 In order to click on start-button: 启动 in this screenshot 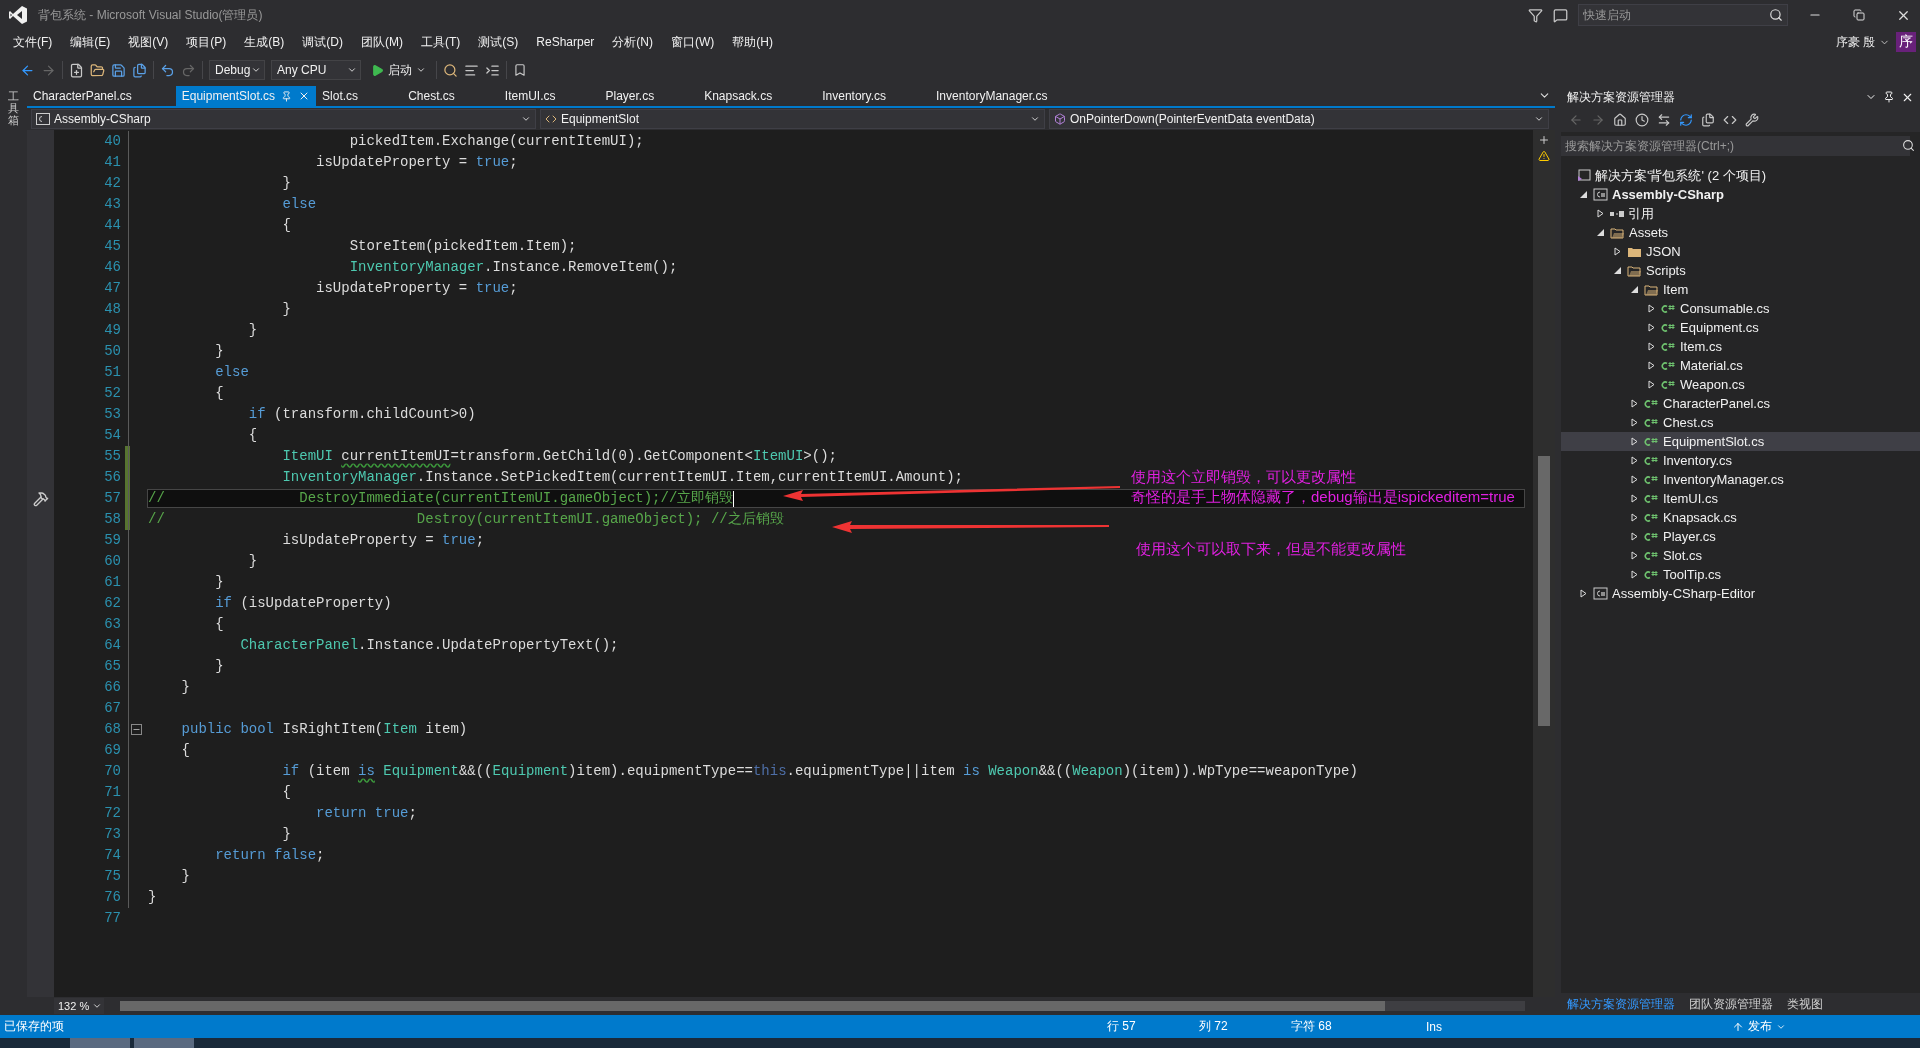, I will do `click(398, 70)`.